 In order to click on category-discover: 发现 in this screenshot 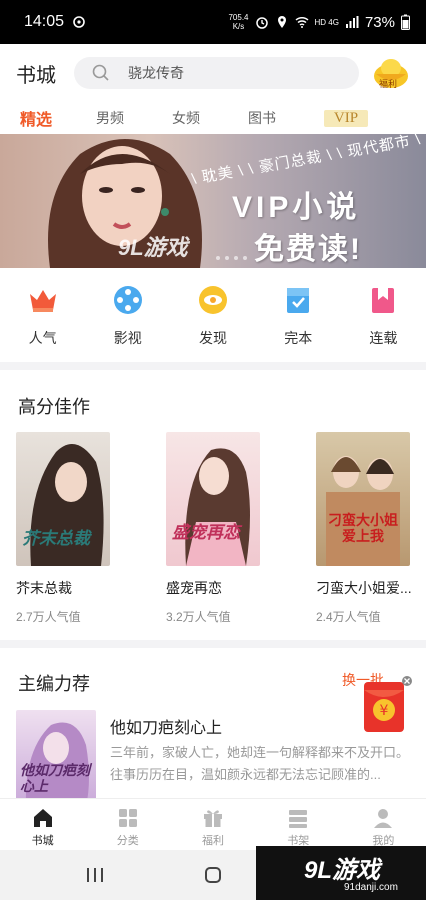, I will do `click(212, 318)`.